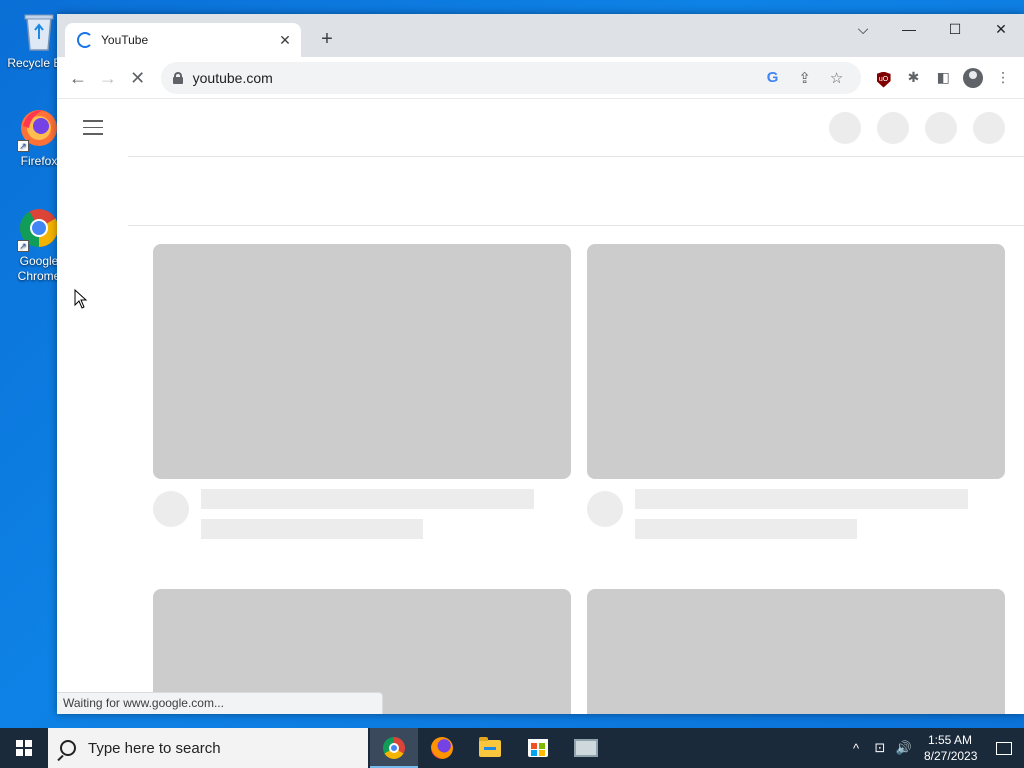  I want to click on share-icon: ⇪, so click(805, 78).